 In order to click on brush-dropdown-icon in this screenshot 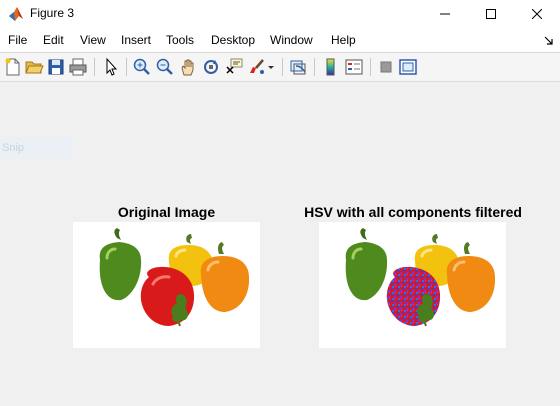, I will do `click(271, 67)`.